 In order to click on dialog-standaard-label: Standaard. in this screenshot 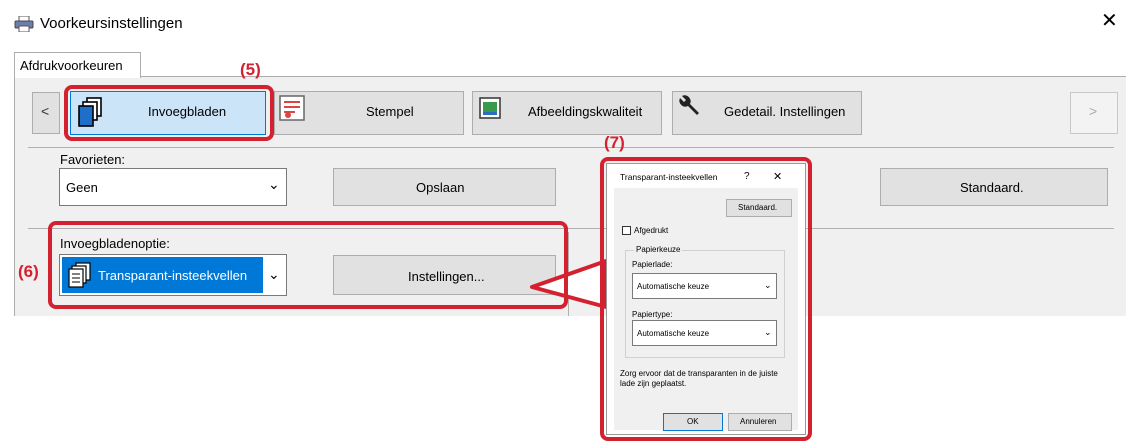, I will do `click(758, 207)`.